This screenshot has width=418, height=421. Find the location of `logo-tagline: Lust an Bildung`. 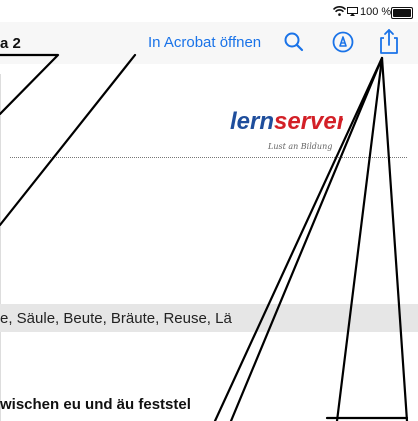

logo-tagline: Lust an Bildung is located at coordinates (299, 146).